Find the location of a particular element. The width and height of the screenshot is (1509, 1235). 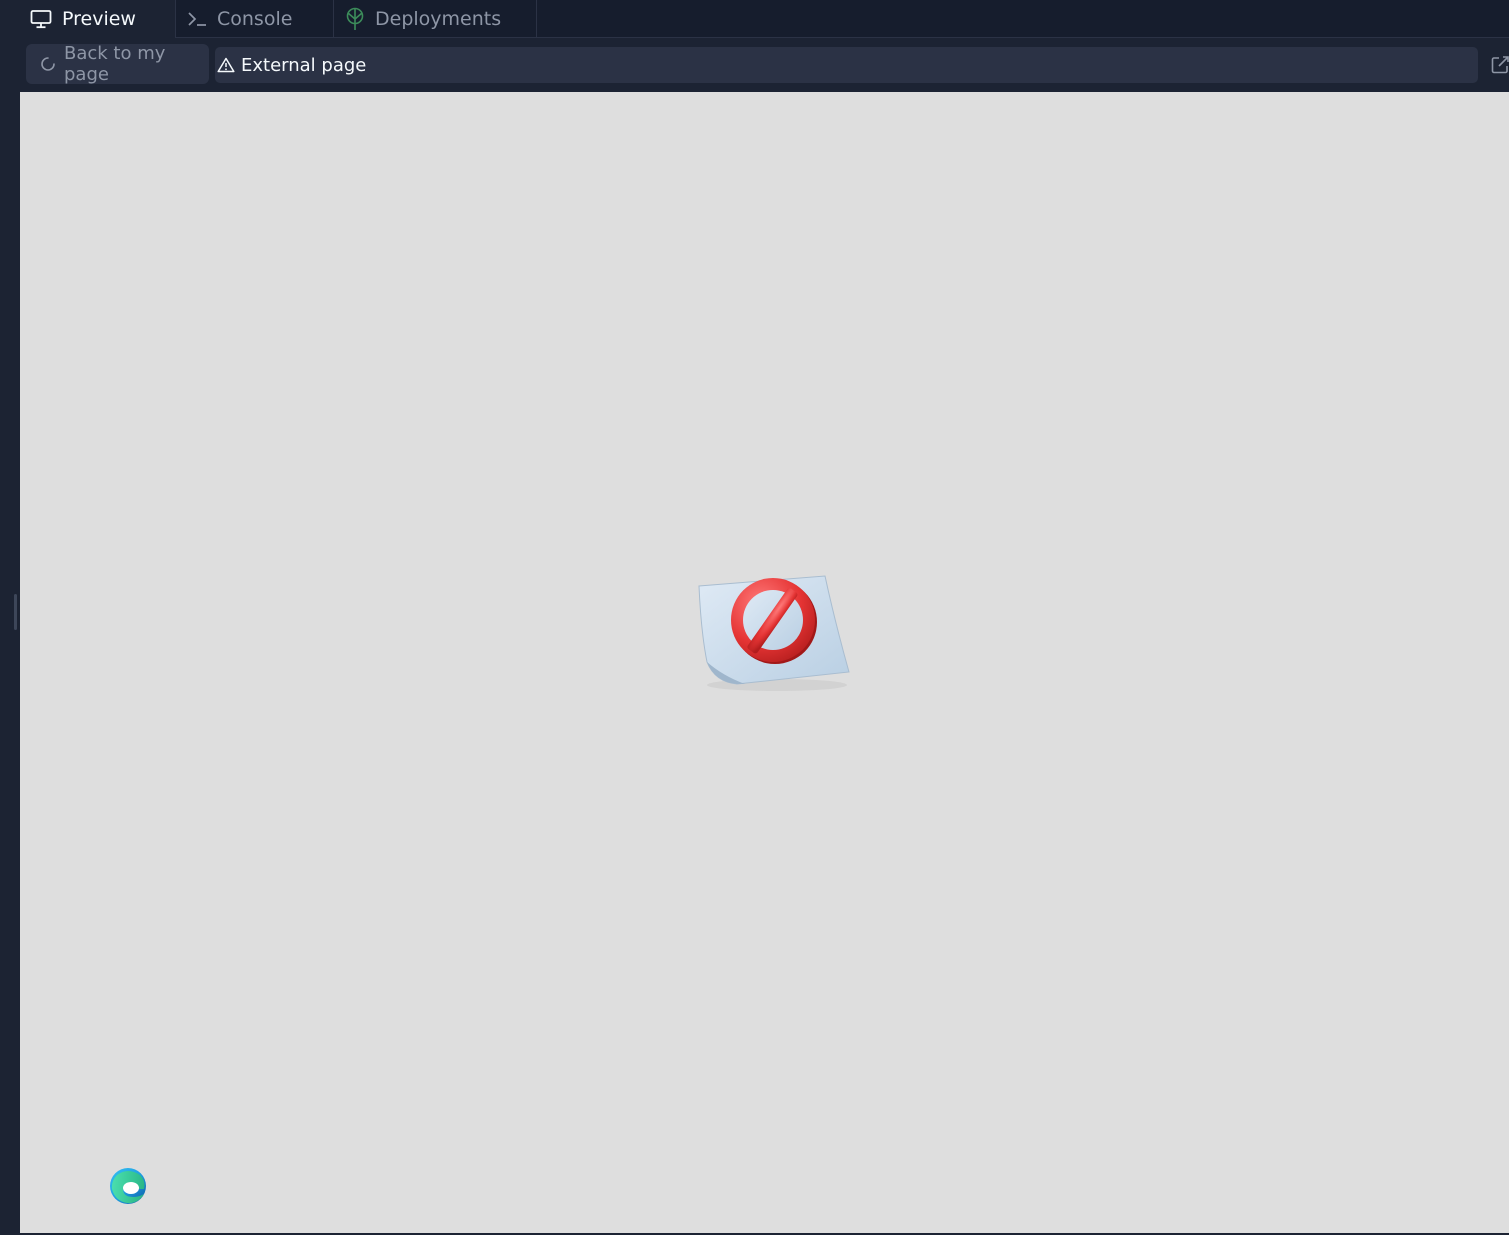

left-gutter is located at coordinates (10, 617).